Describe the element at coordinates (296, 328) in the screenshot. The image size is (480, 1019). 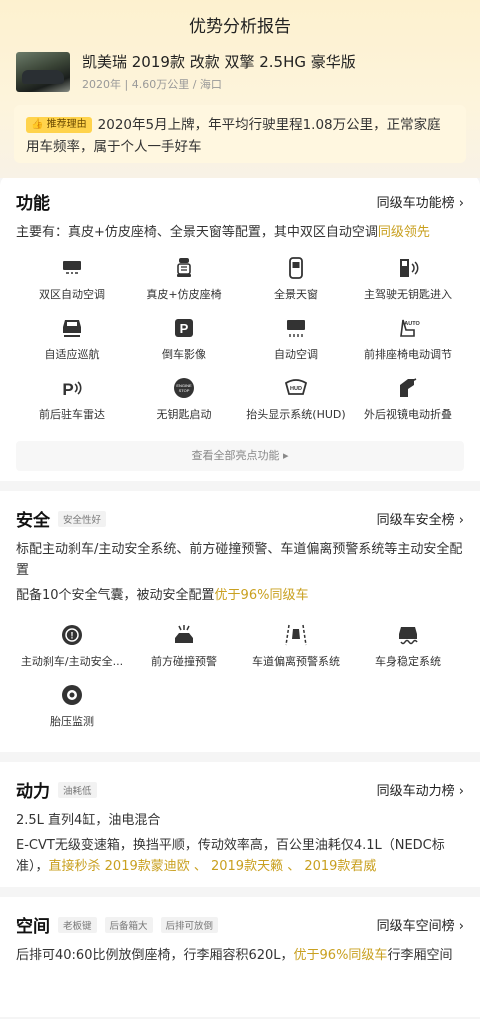
I see `auto-ac-icon` at that location.